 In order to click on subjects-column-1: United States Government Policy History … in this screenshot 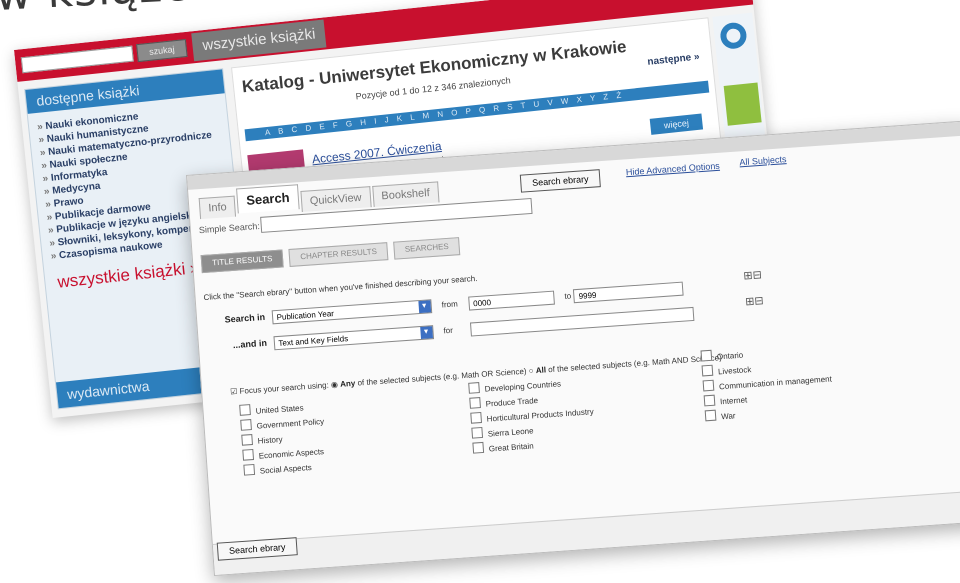, I will do `click(283, 439)`.